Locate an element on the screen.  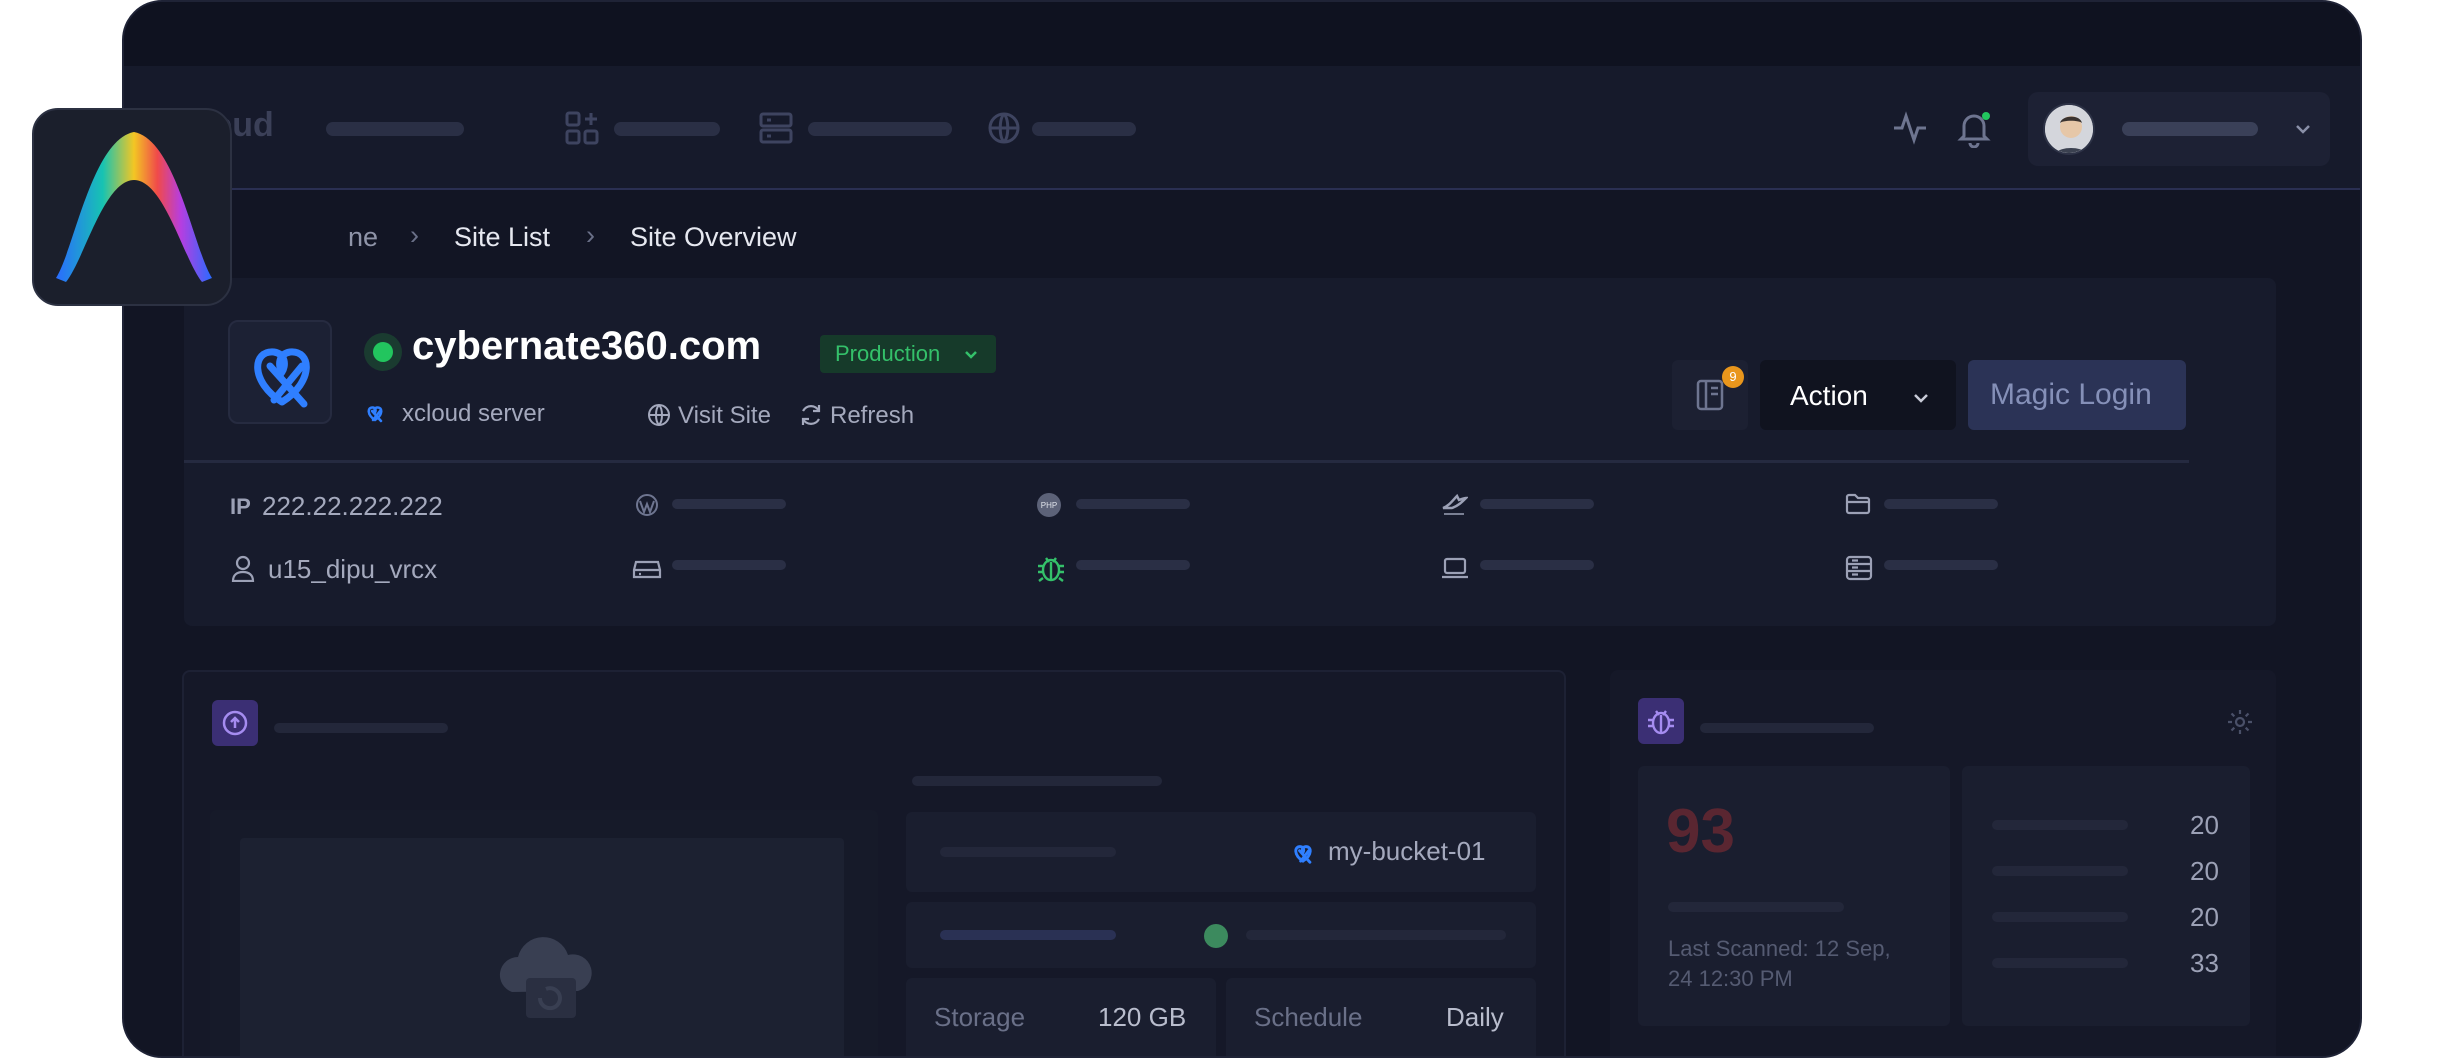
ip-address: 222.22.222.222 is located at coordinates (352, 506).